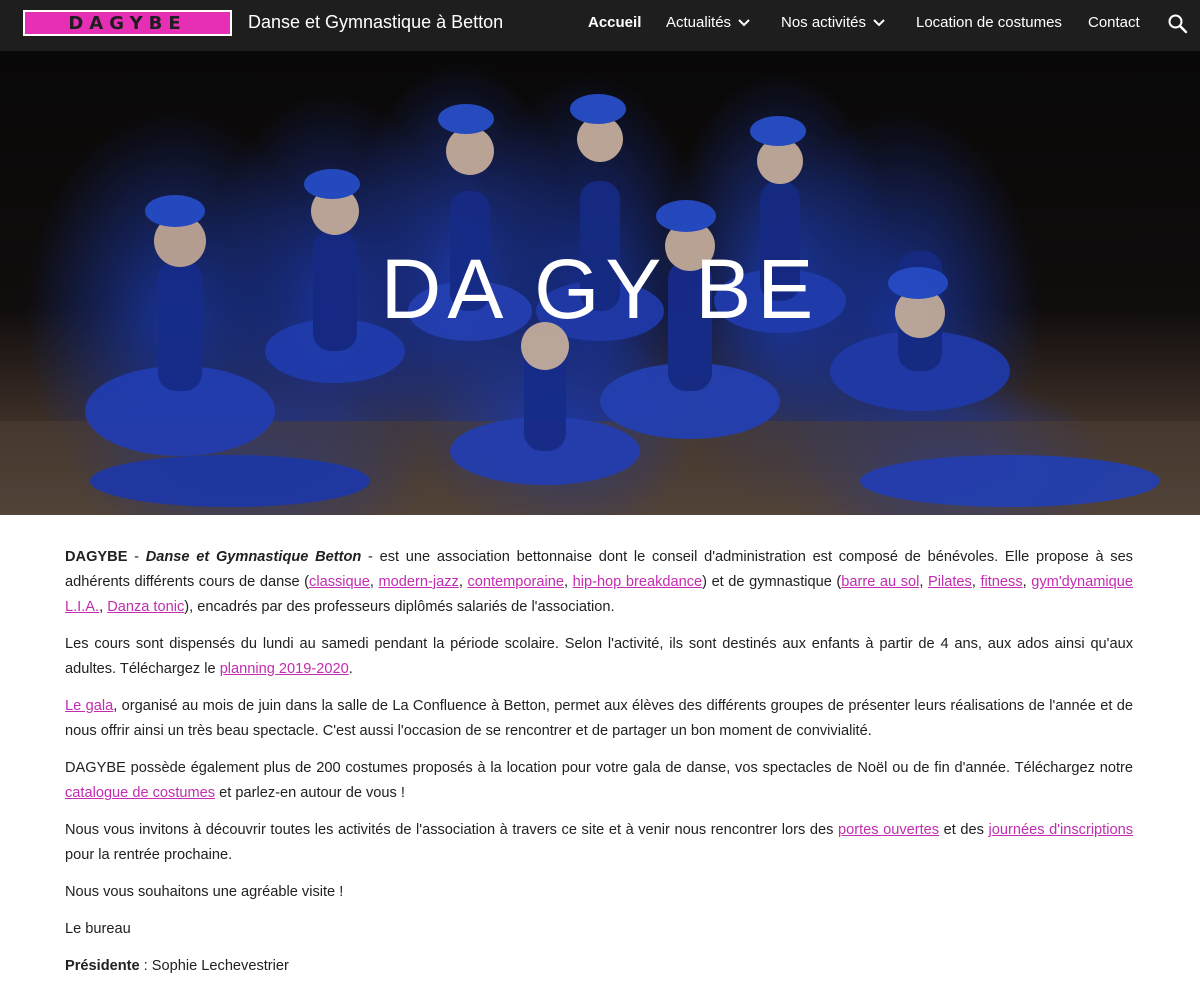  I want to click on nav-item-contact: Contact, so click(1114, 22).